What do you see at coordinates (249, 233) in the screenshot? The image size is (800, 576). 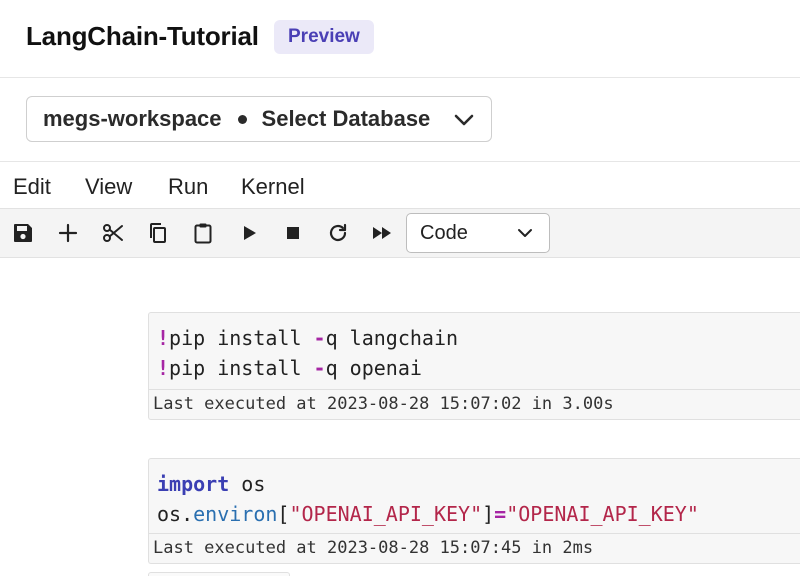 I see `run-icon` at bounding box center [249, 233].